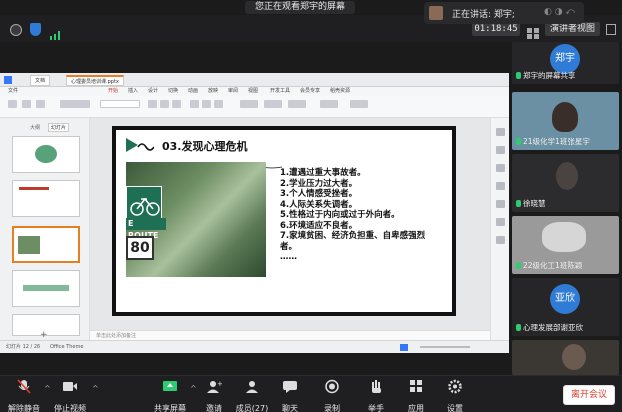  I want to click on find-icon, so click(329, 104).